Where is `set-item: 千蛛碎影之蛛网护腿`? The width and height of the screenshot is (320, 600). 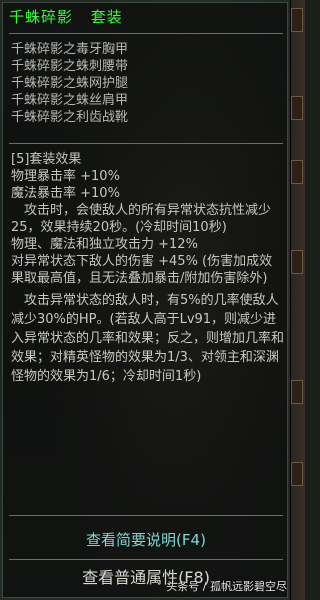 set-item: 千蛛碎影之蛛网护腿 is located at coordinates (70, 83).